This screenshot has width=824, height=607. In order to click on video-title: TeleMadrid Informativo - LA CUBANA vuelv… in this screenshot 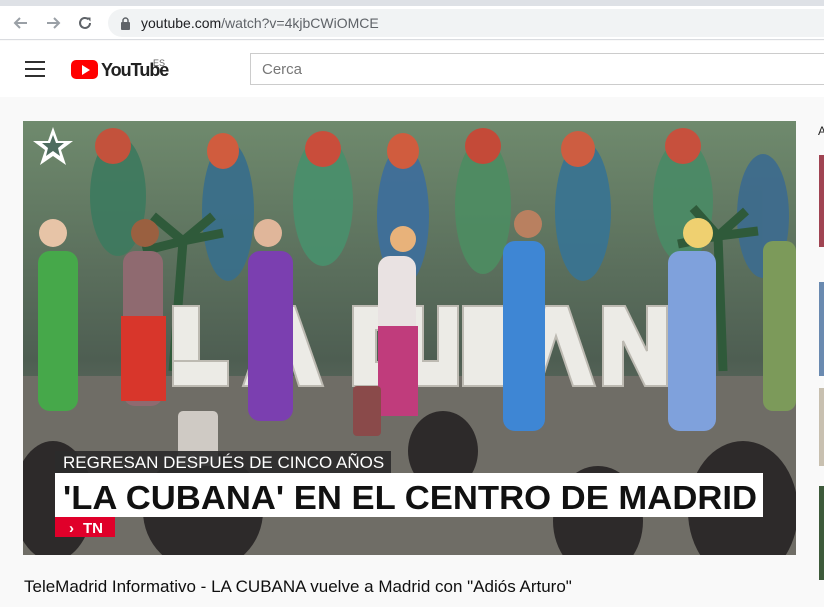, I will do `click(298, 586)`.